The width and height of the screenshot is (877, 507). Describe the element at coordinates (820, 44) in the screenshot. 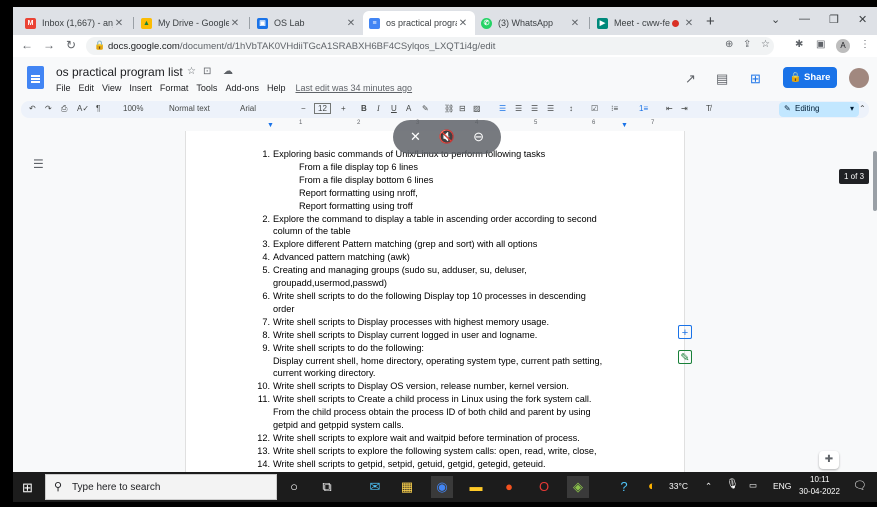

I see `sidepanel-icon: ▣` at that location.